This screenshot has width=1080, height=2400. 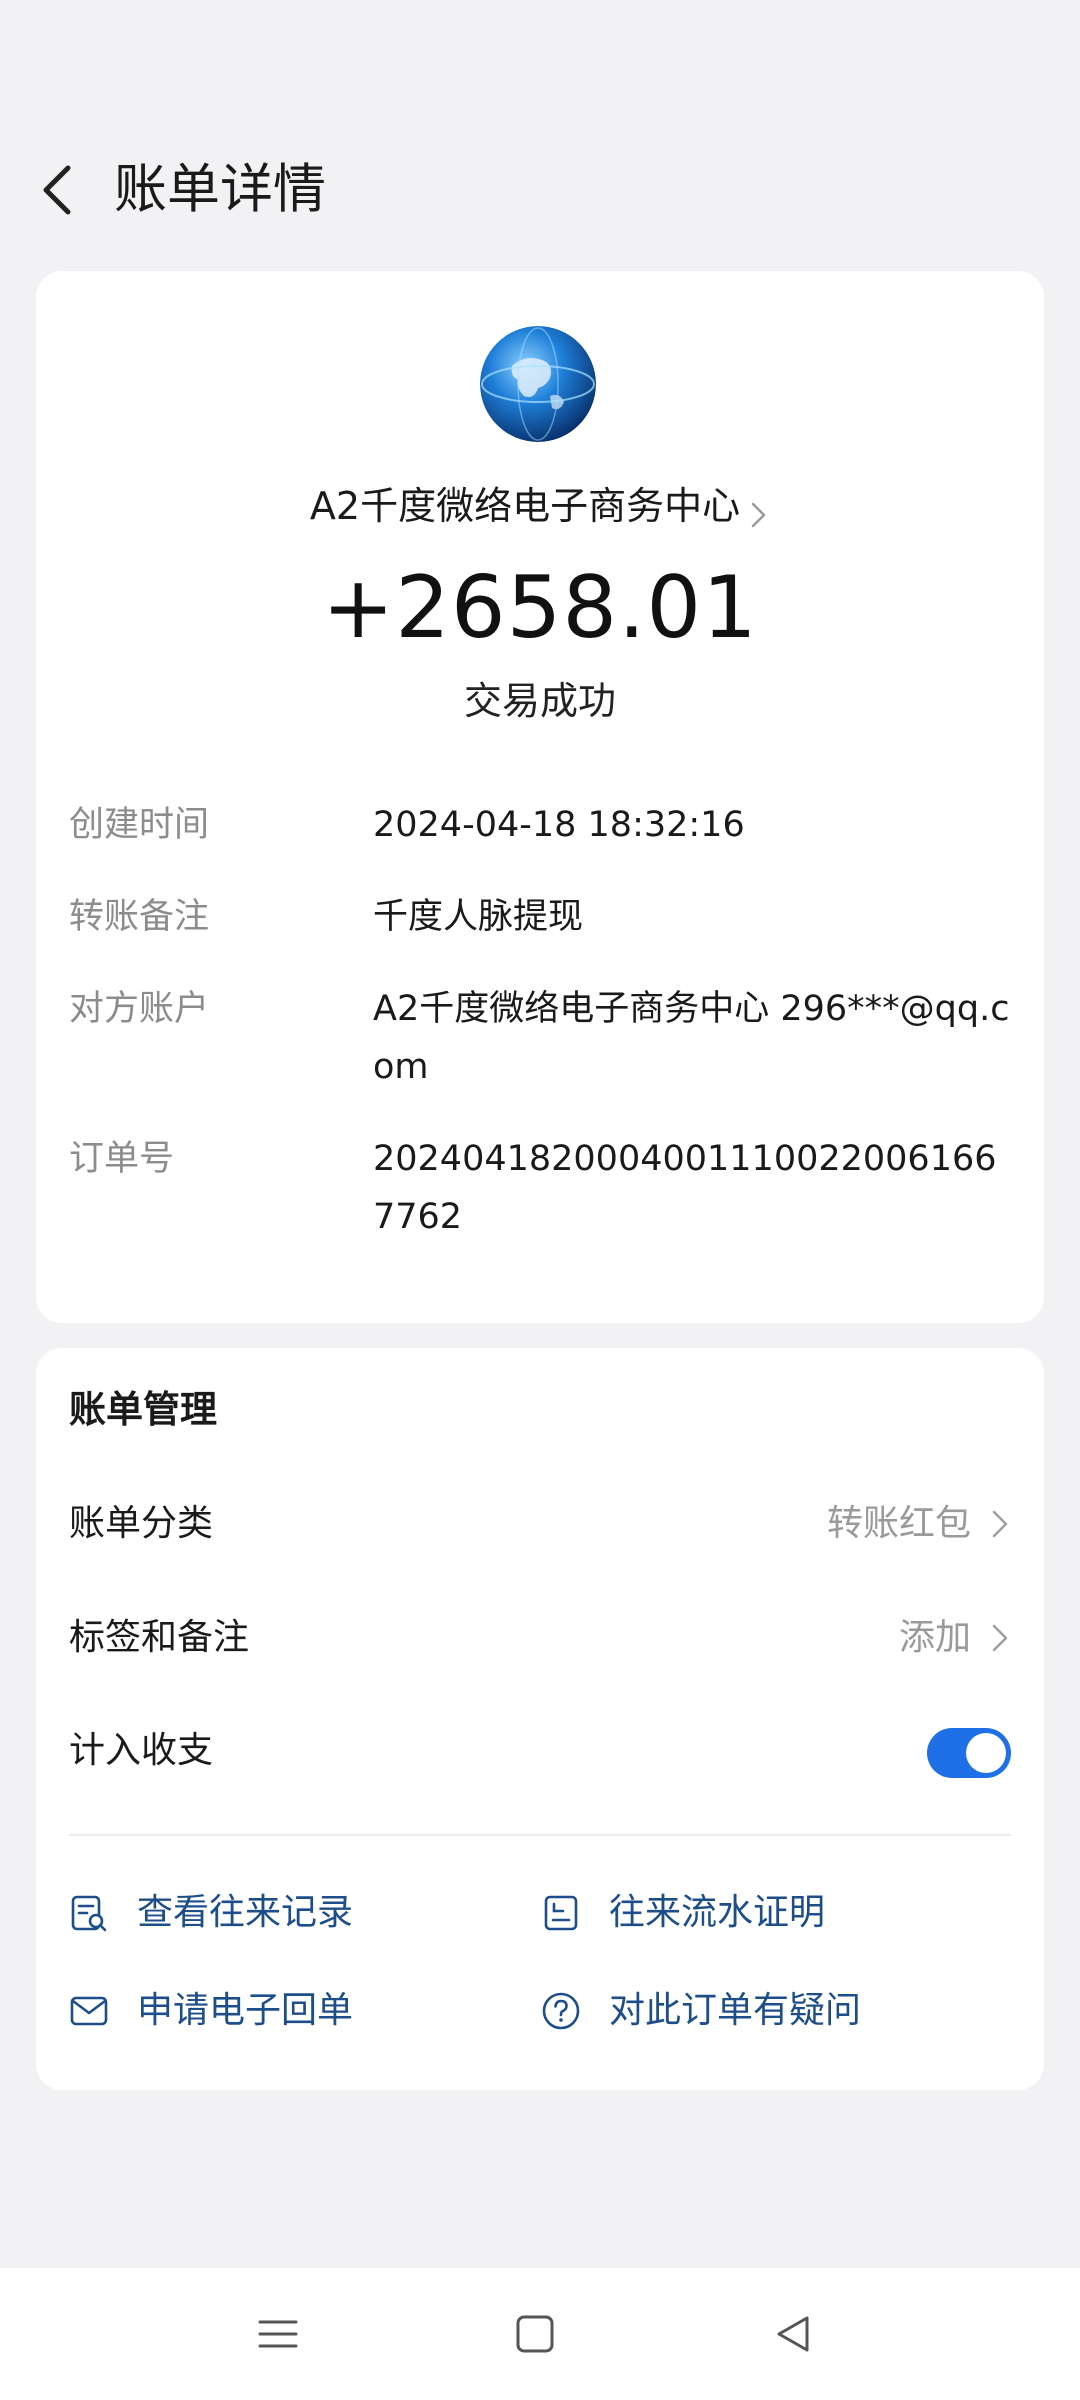 I want to click on detail-label: 订单号, so click(x=122, y=1159).